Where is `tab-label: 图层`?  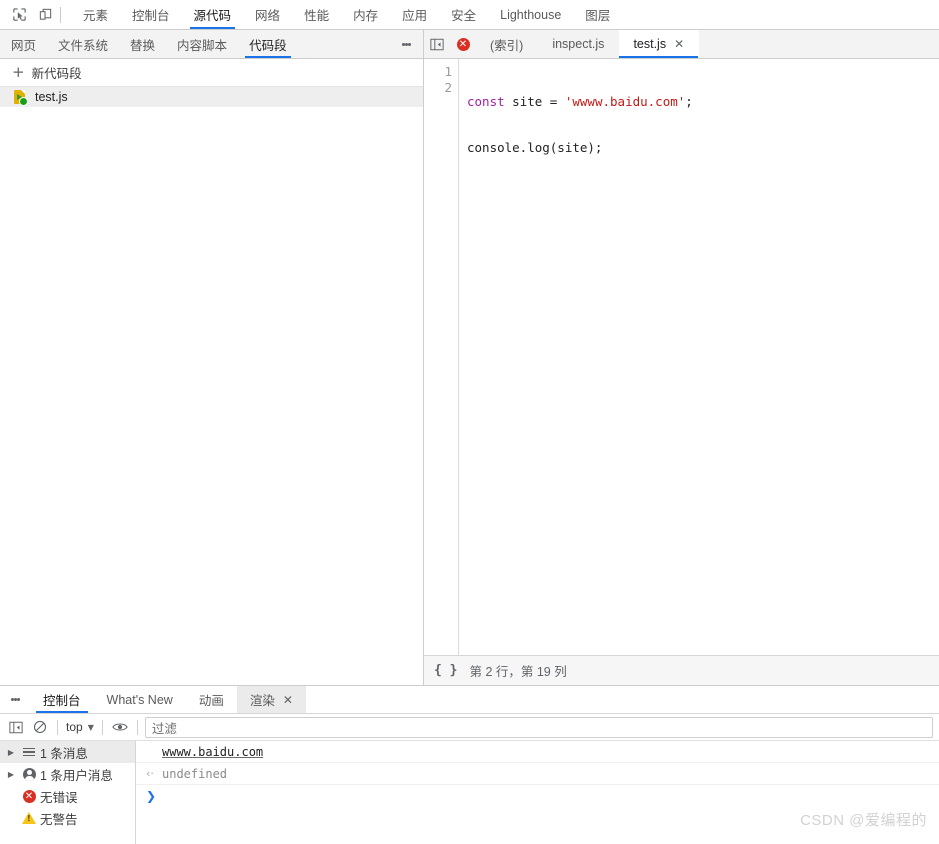
tab-label: 图层 is located at coordinates (598, 16).